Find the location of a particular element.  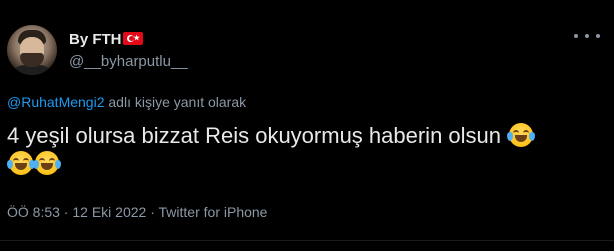

reply-mention-link: @RuhatMengi2 is located at coordinates (56, 102).